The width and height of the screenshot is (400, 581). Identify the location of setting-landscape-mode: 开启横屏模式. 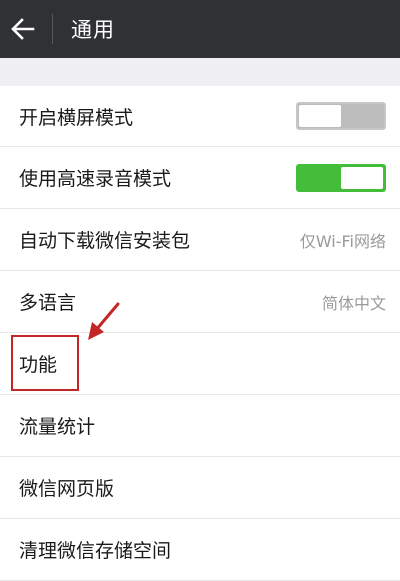
(200, 116).